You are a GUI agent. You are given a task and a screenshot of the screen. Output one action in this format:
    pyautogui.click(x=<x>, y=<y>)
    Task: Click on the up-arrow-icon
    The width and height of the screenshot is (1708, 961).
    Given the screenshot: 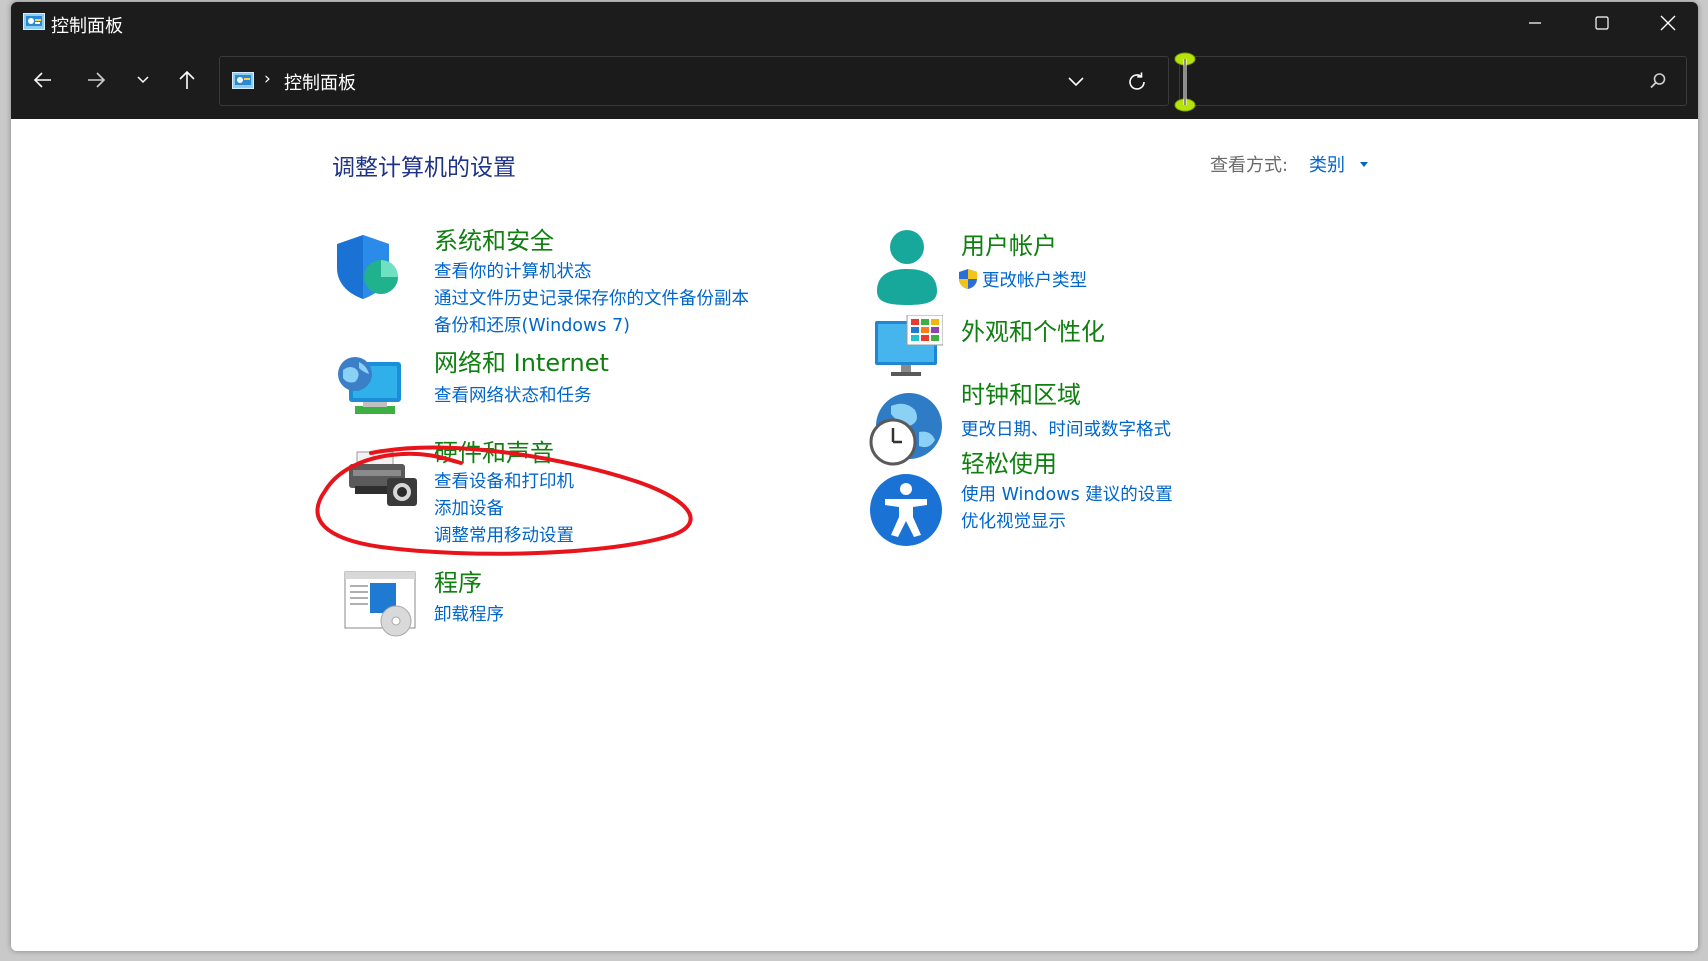 What is the action you would take?
    pyautogui.click(x=187, y=79)
    